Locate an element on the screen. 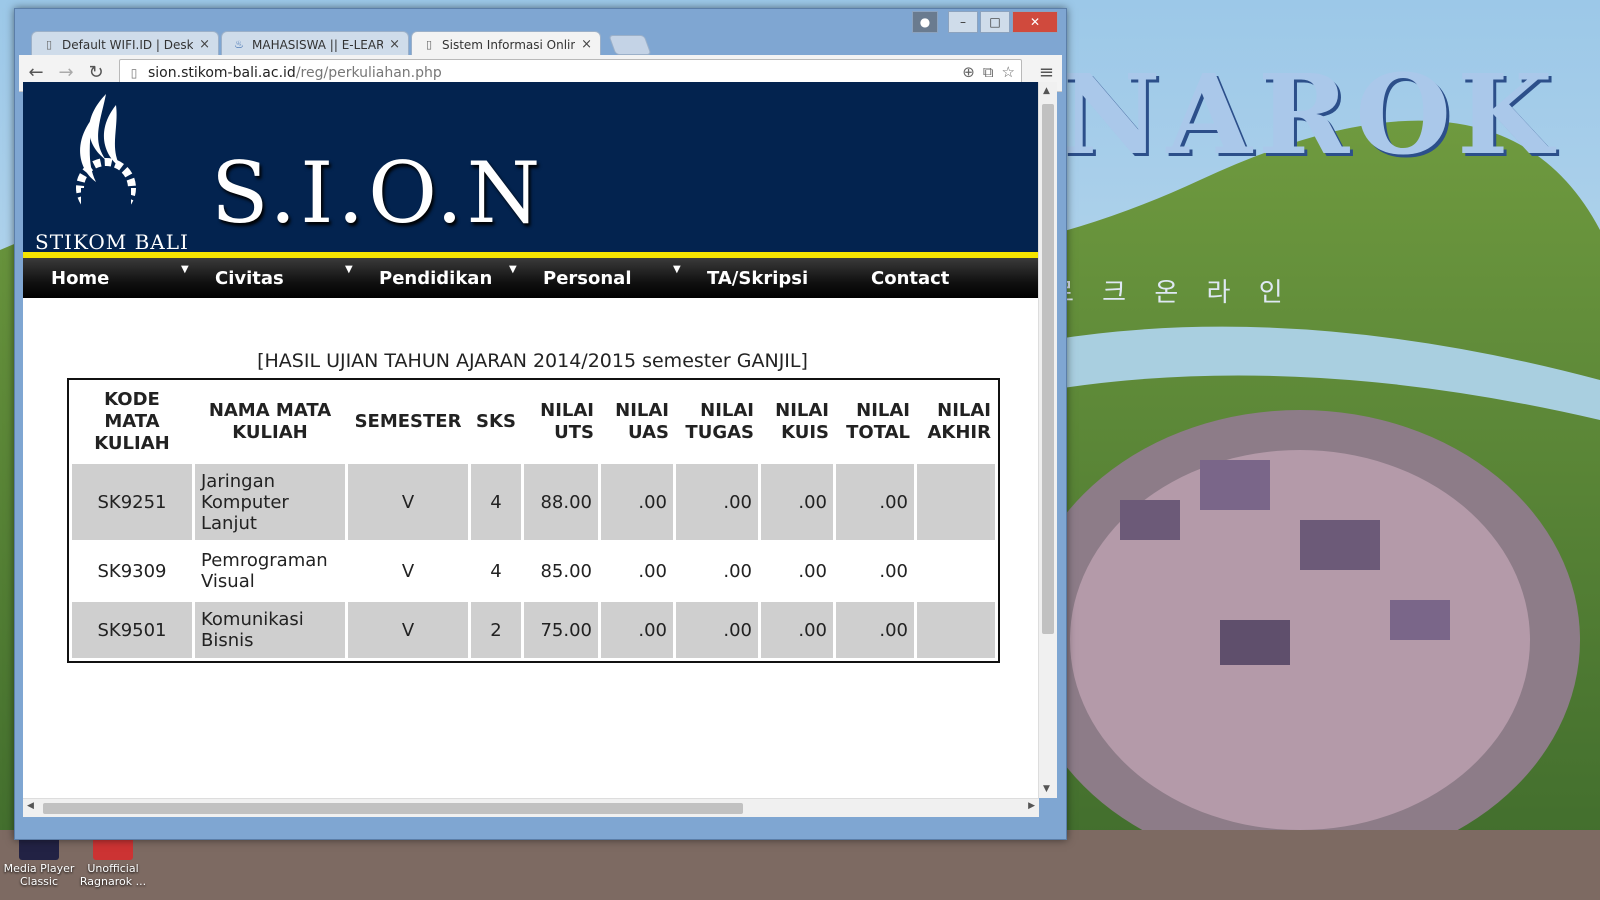 The image size is (1600, 900). horizontal-scroll-thumb is located at coordinates (393, 808).